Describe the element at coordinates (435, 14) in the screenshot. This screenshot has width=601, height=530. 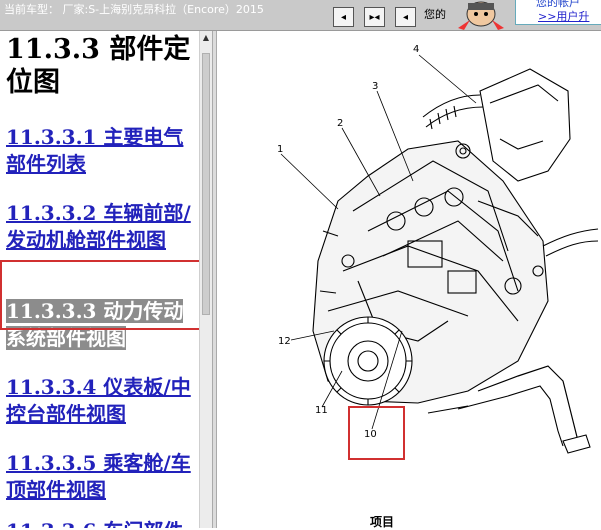
I see `welcome-text: 您的` at that location.